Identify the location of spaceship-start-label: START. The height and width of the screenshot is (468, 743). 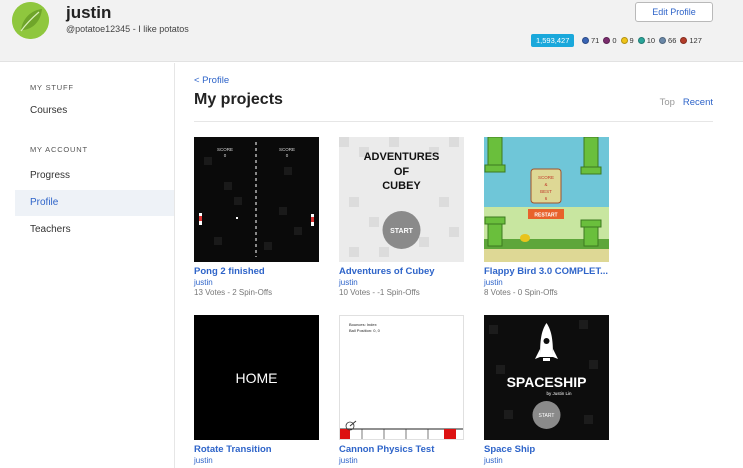
(547, 416).